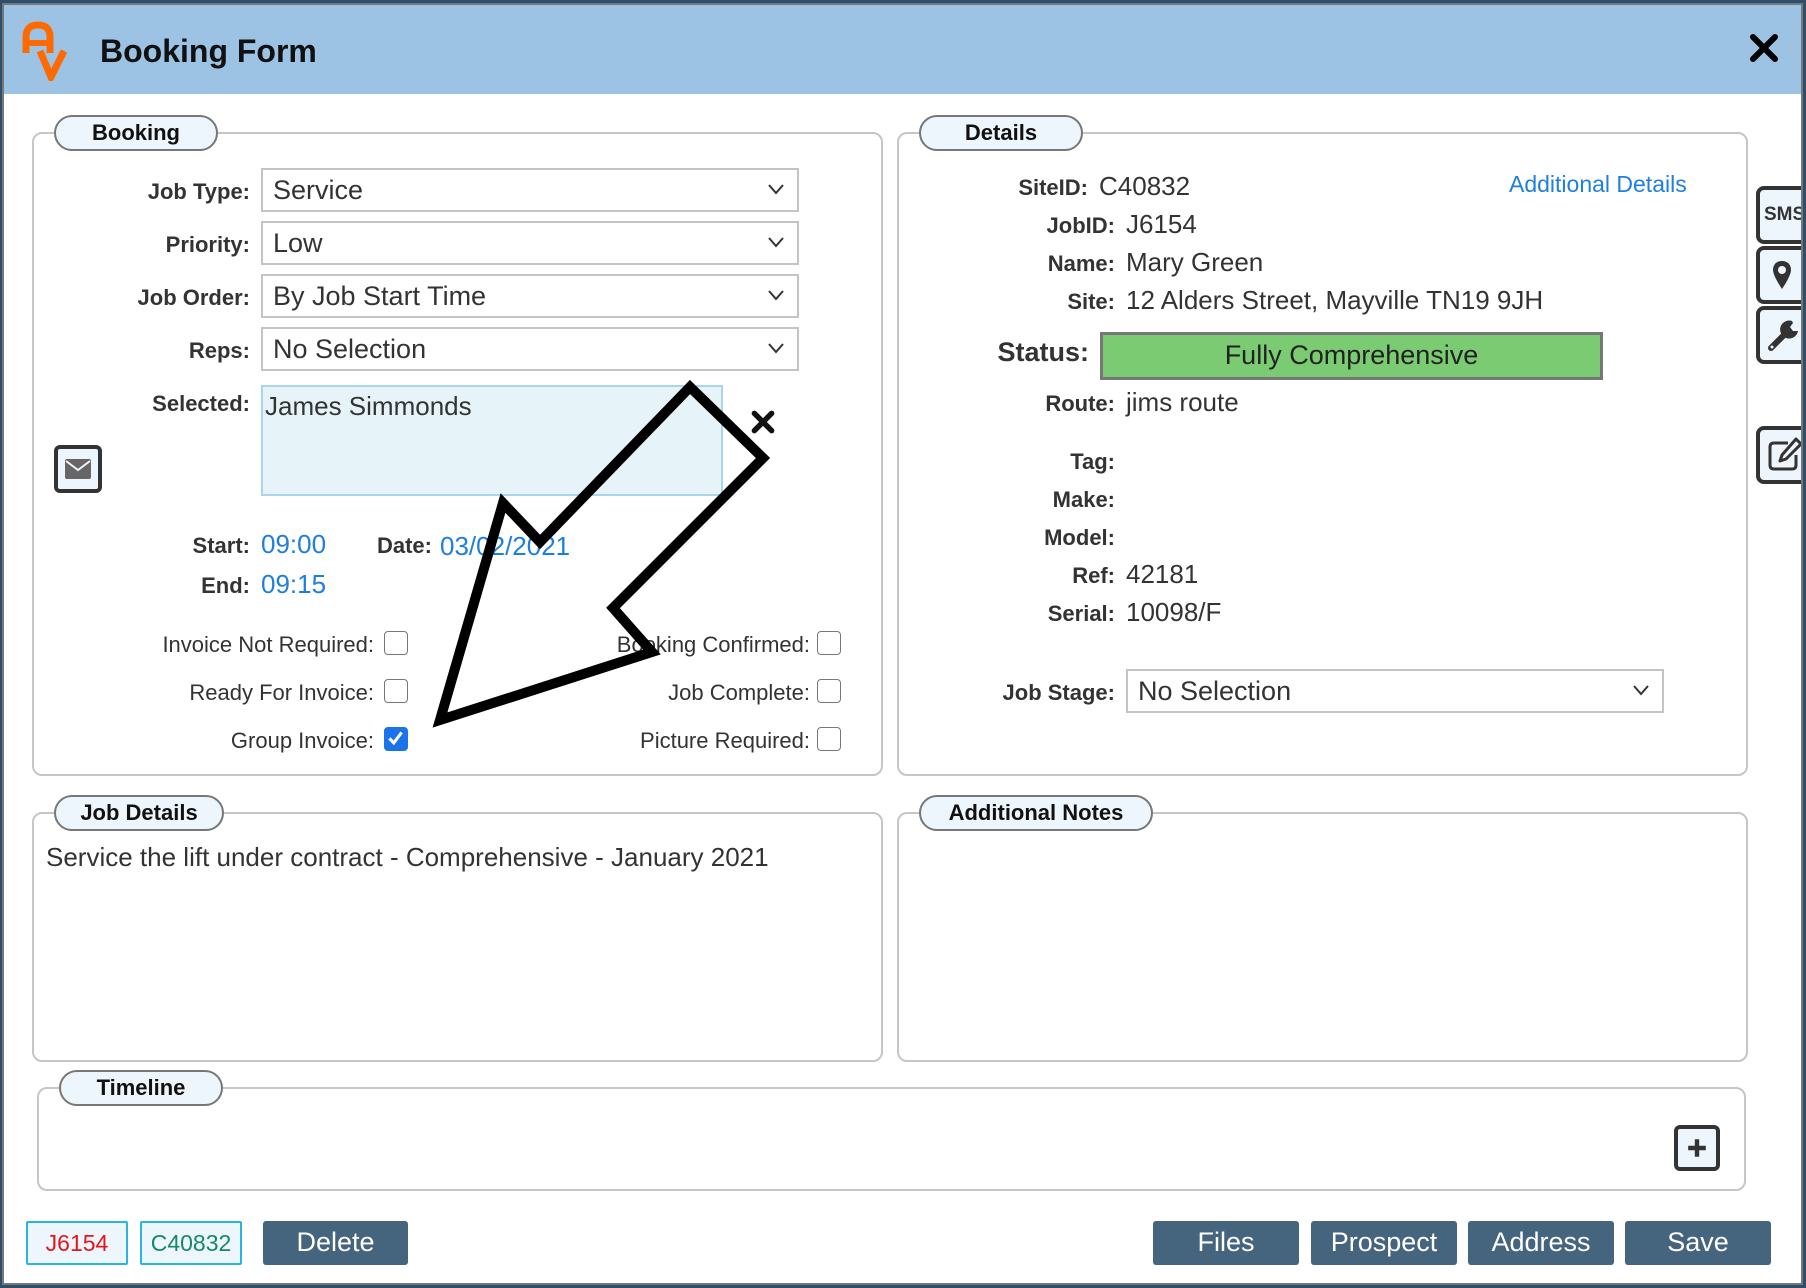 The width and height of the screenshot is (1806, 1288). Describe the element at coordinates (1093, 575) in the screenshot. I see `ref-label: Ref:` at that location.